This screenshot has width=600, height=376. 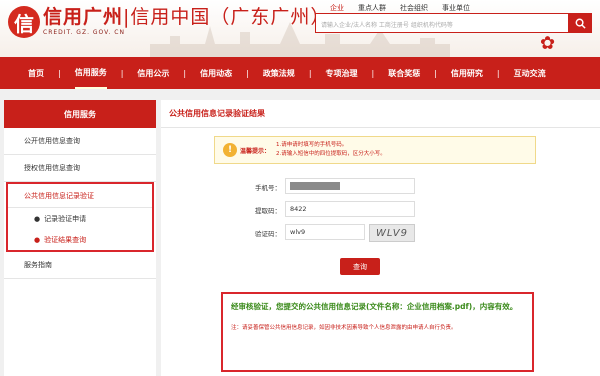 What do you see at coordinates (392, 233) in the screenshot?
I see `captcha-image: WLV9` at bounding box center [392, 233].